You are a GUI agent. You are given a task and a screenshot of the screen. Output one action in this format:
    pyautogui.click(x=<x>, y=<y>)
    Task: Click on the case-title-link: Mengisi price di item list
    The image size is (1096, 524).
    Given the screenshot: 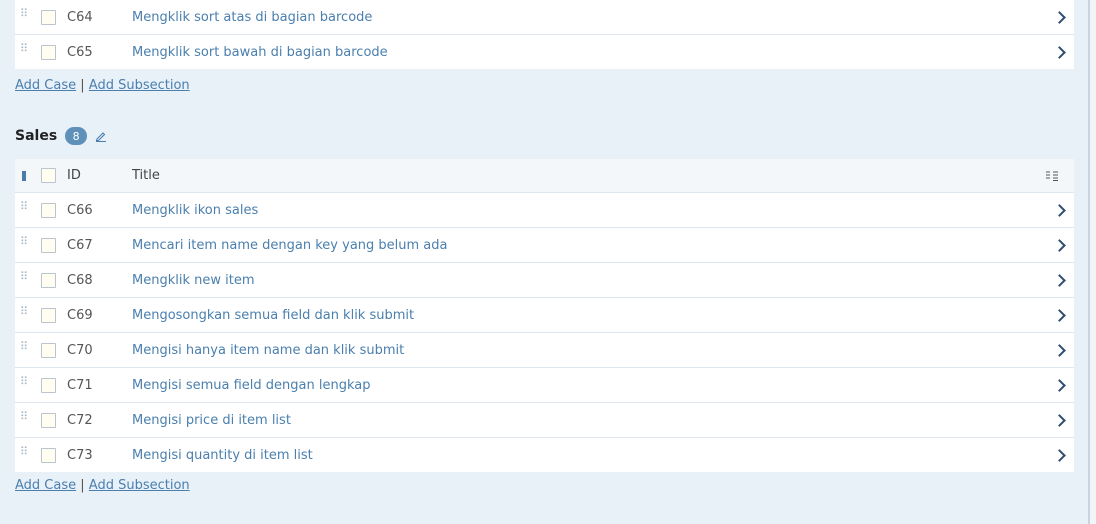 What is the action you would take?
    pyautogui.click(x=211, y=420)
    